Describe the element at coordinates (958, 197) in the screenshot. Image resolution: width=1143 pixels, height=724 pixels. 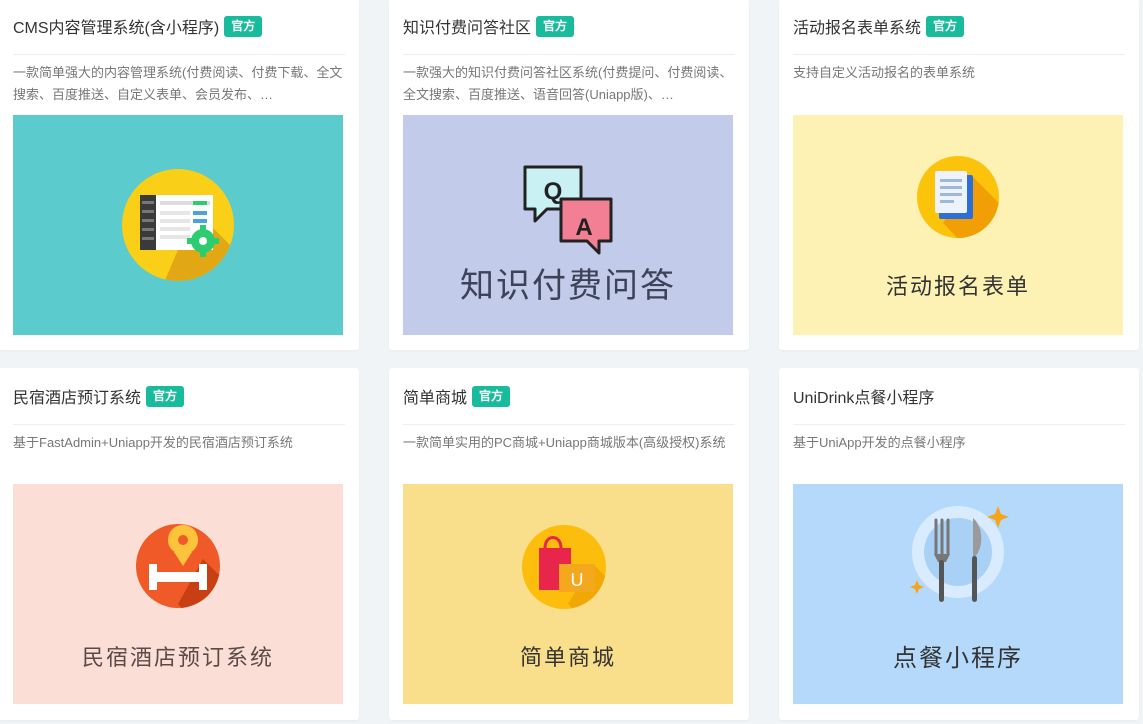
I see `form-document-icon` at that location.